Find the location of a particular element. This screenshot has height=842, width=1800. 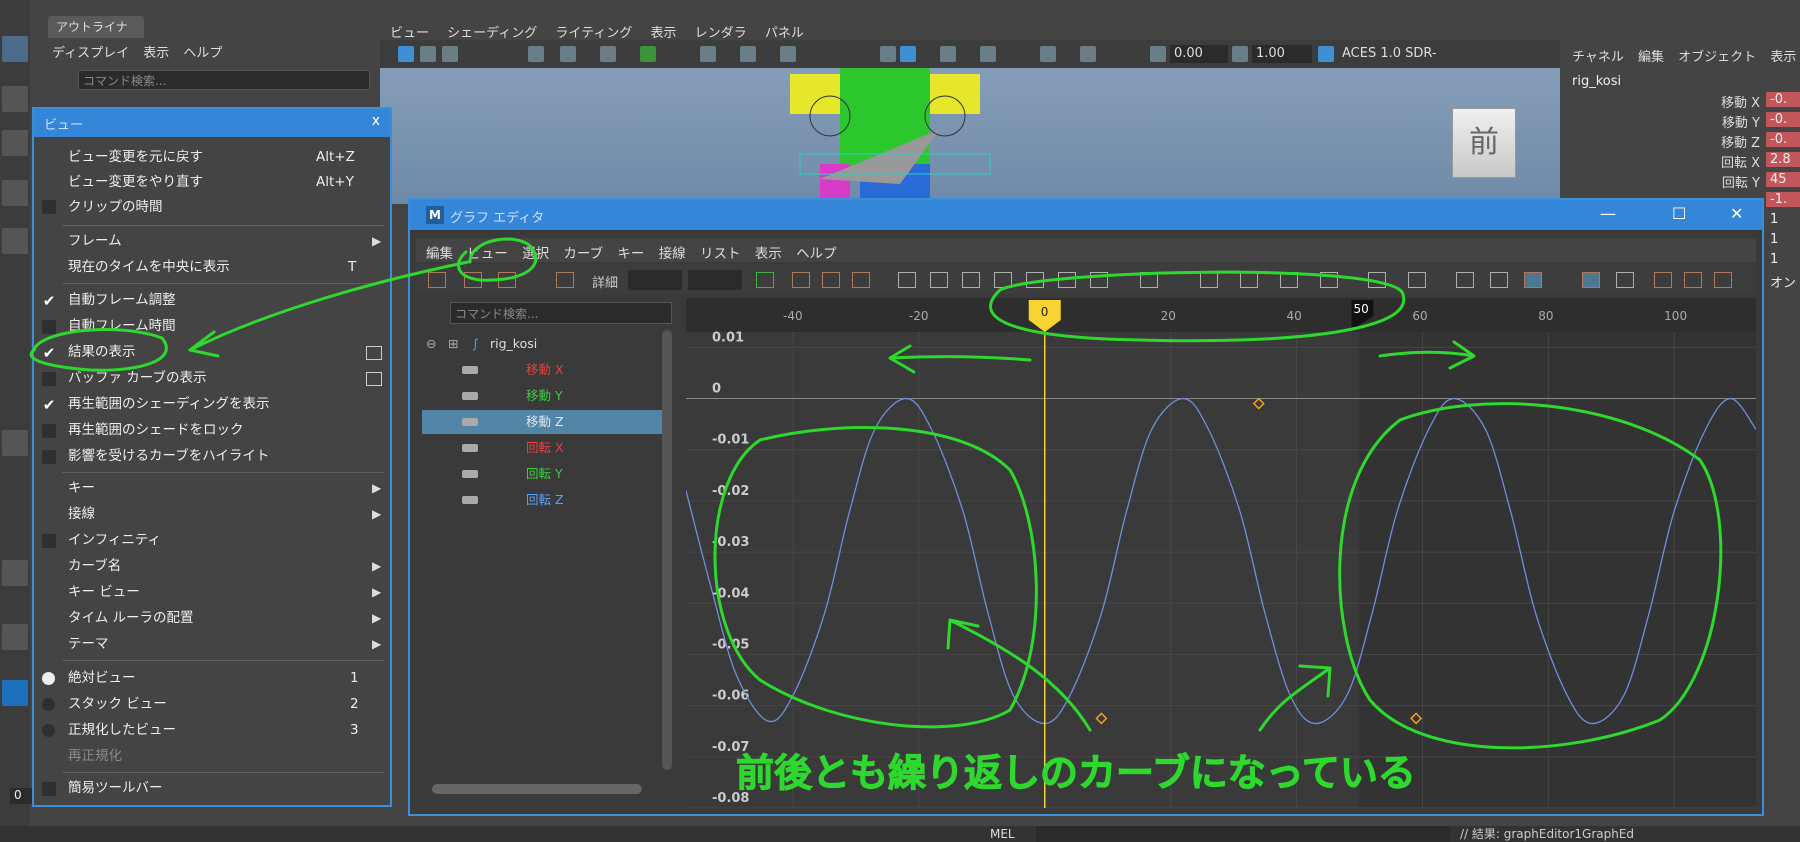

annotation-text: 前後とも繰り返しのカーブになっている is located at coordinates (1076, 773).